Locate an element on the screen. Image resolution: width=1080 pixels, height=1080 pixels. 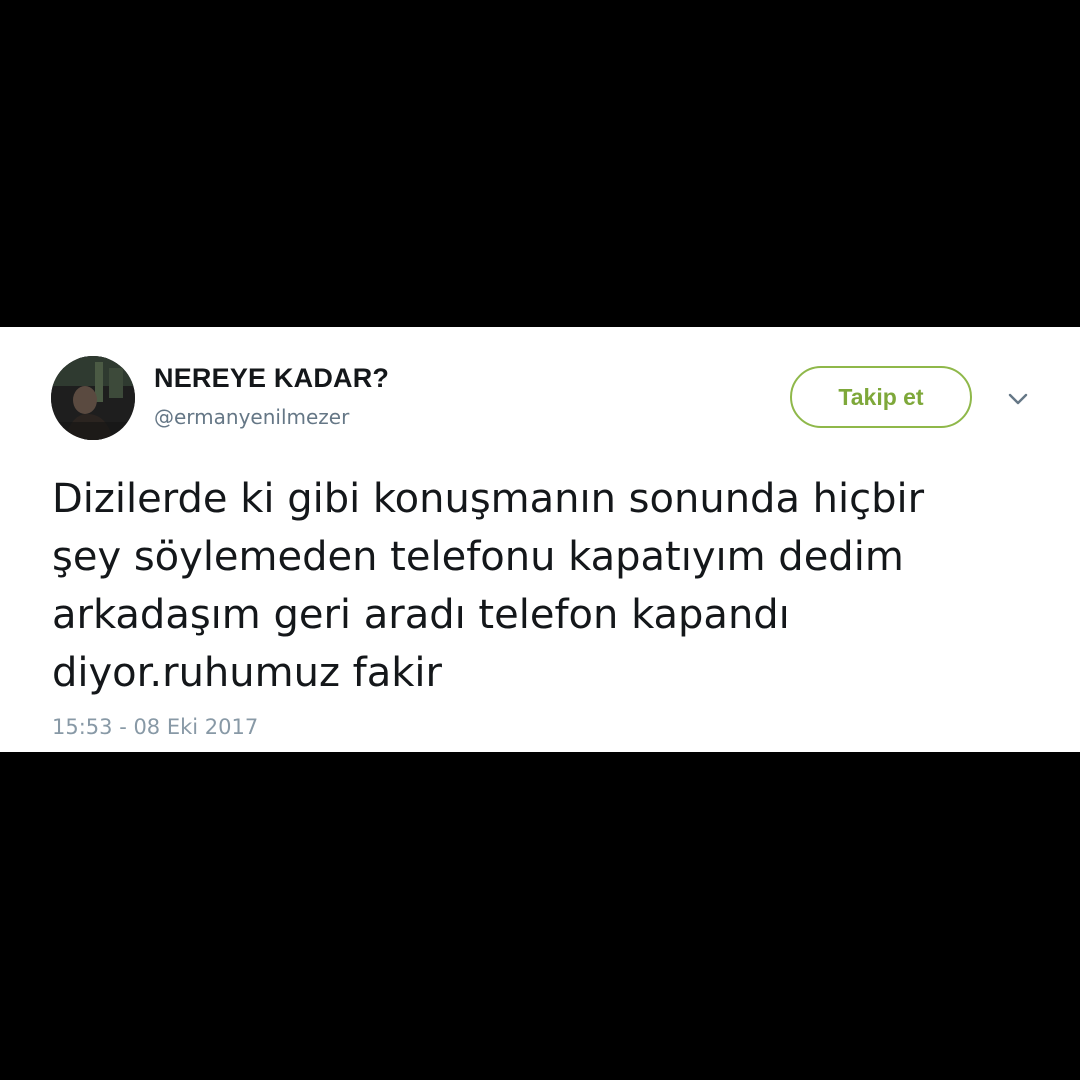
tweet-text-line: arkadaşım geri aradı telefon kapandı is located at coordinates (421, 615).